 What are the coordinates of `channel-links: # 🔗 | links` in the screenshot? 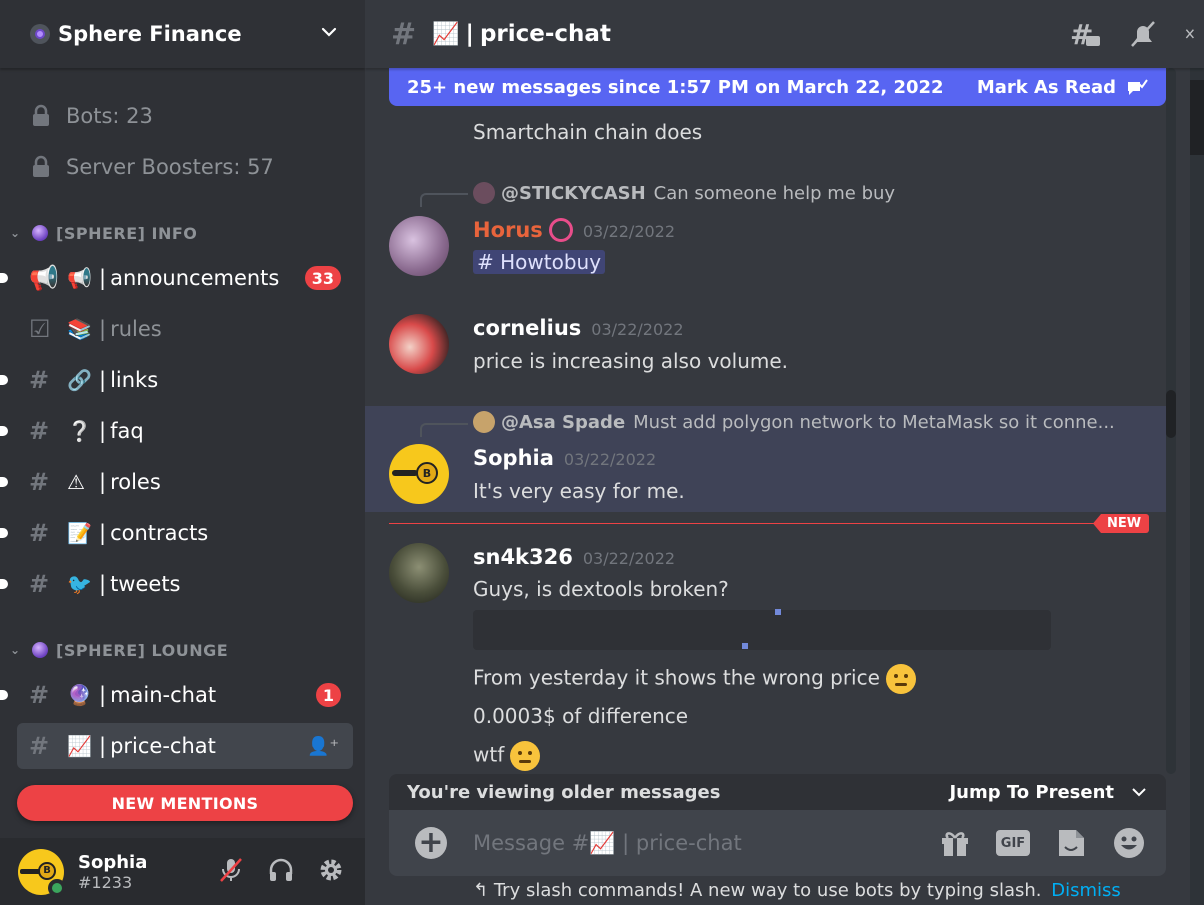 It's located at (176, 380).